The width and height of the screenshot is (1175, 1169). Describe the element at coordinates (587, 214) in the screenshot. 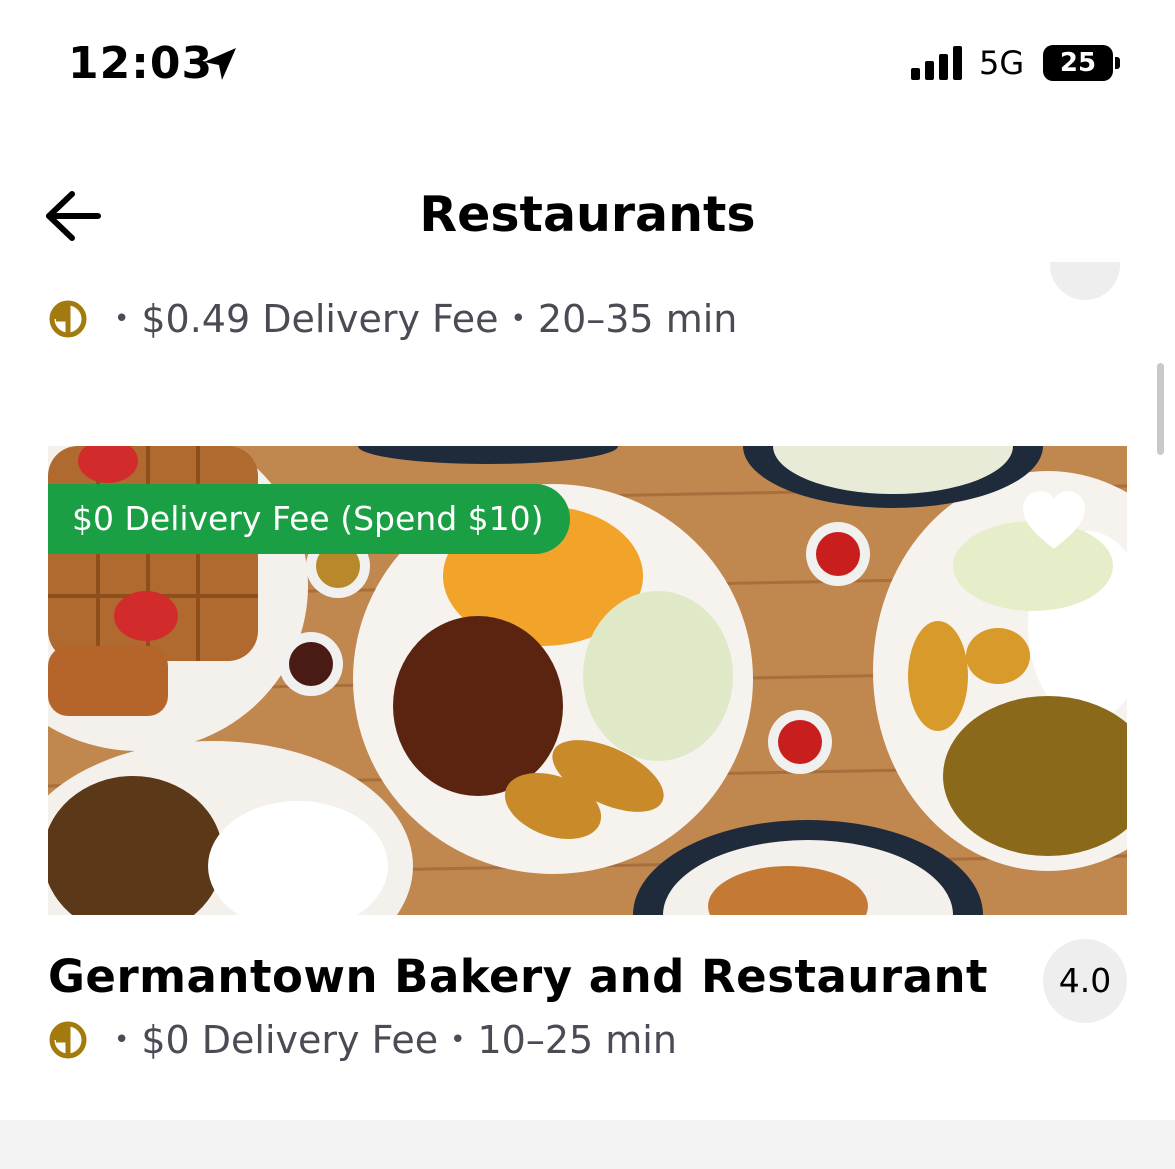

I see `page-title: Restaurants` at that location.